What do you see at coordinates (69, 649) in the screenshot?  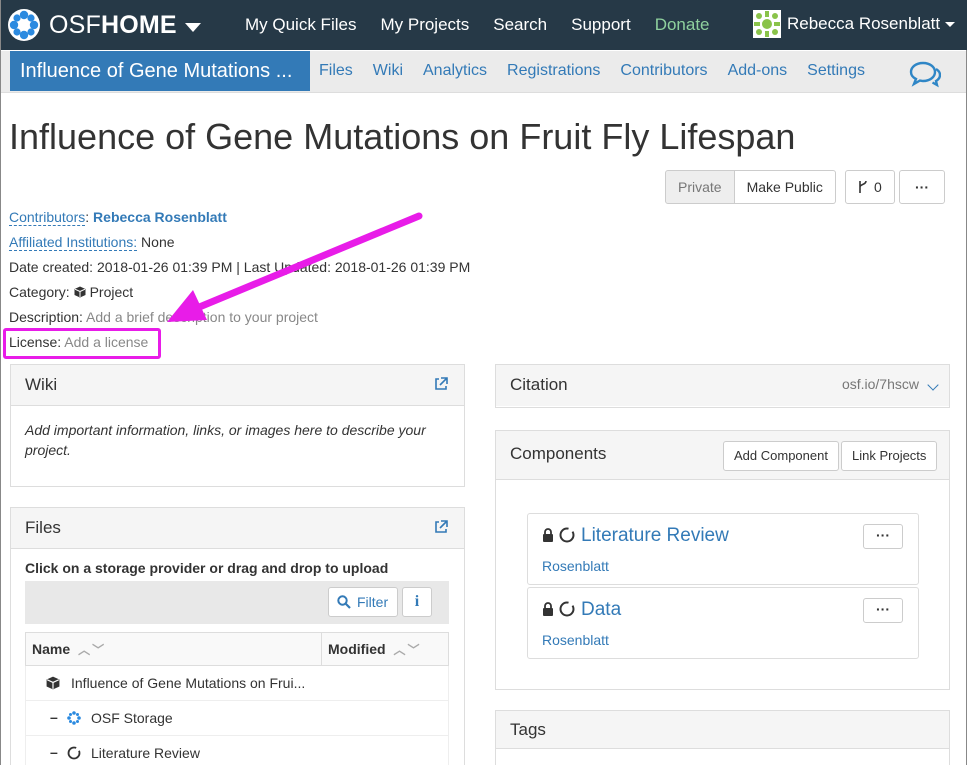 I see `column-name: Name ︿﹀` at bounding box center [69, 649].